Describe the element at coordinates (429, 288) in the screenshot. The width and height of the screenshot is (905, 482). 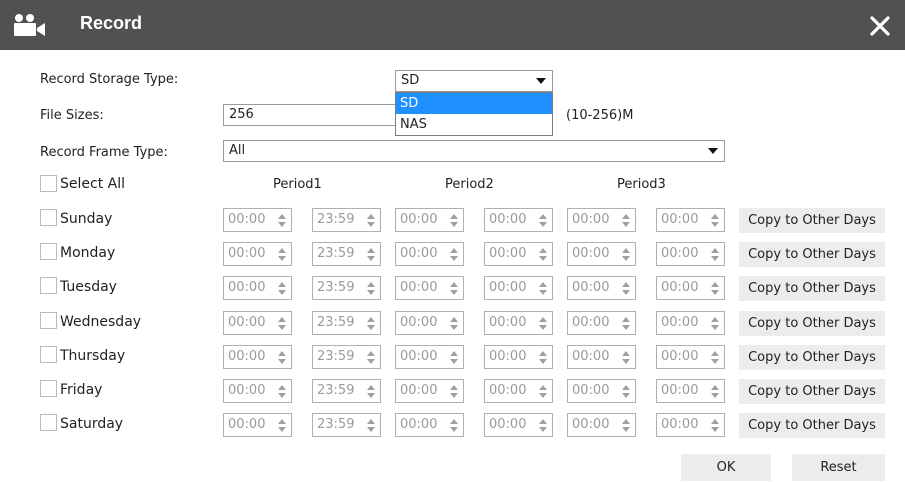
I see `time-spinner-tuesday-3: 00:00` at that location.